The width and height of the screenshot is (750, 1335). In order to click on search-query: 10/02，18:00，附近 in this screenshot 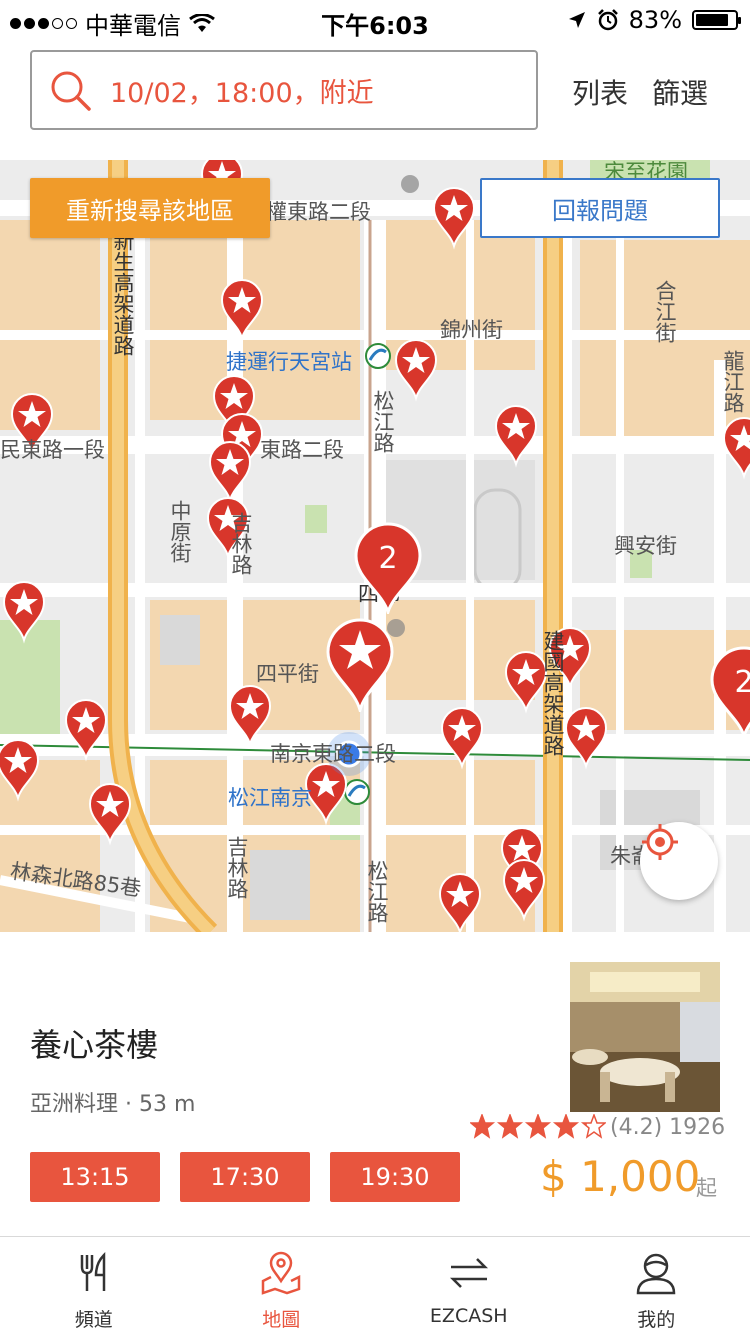, I will do `click(242, 90)`.